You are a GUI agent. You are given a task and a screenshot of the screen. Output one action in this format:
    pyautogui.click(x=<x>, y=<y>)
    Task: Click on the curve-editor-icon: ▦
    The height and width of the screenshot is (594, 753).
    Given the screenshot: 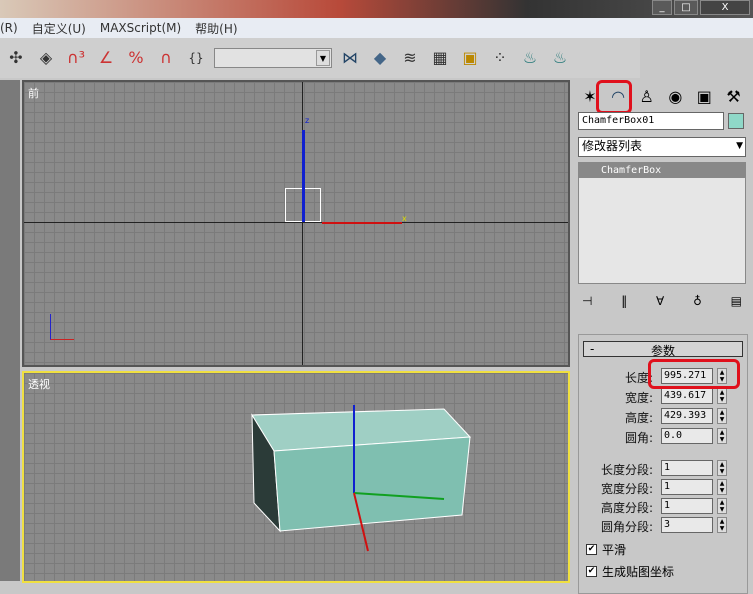 What is the action you would take?
    pyautogui.click(x=440, y=58)
    